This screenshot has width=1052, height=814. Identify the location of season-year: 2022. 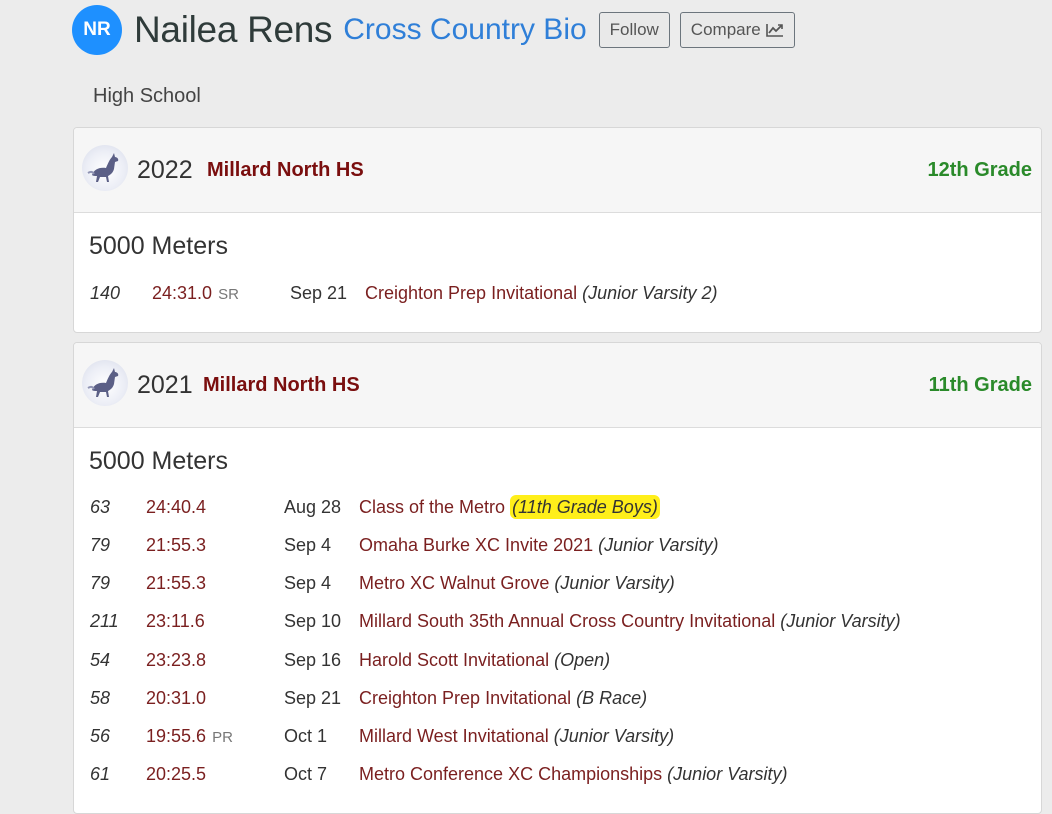
(165, 169).